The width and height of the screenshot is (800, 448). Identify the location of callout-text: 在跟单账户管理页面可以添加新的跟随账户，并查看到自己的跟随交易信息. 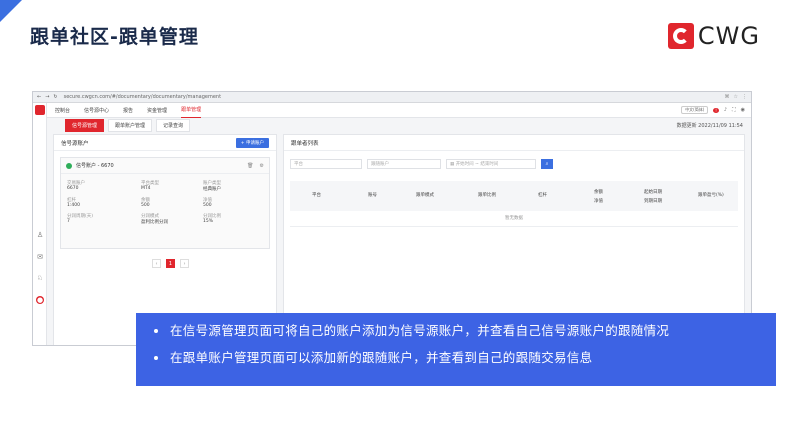
(381, 357).